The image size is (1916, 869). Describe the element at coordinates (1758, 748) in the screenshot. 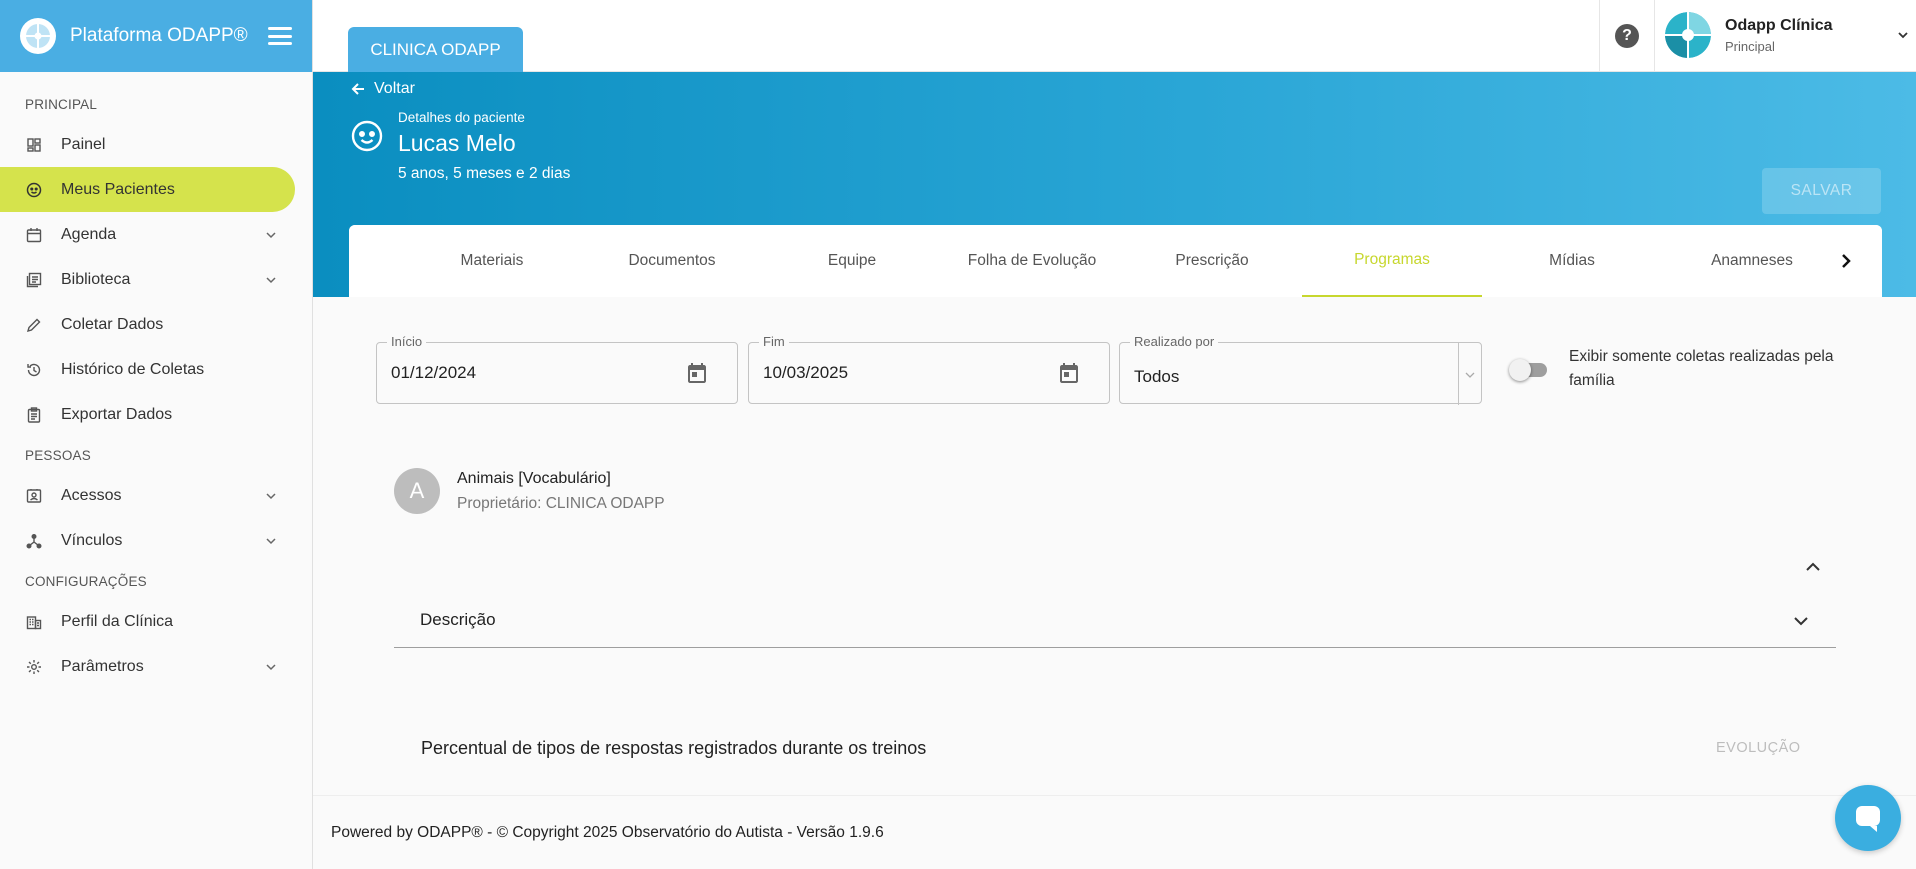

I see `evolucao-button: EVOLUÇÃO` at that location.